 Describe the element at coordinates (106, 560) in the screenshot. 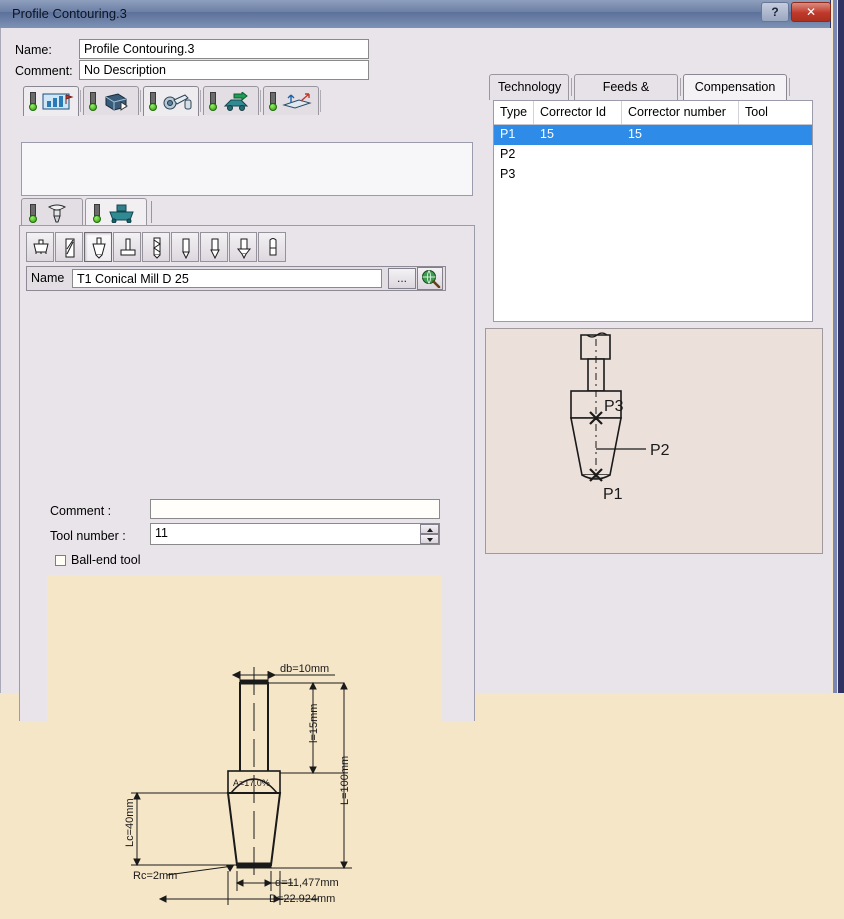

I see `ball-end-tool-label: Ball-end tool` at that location.